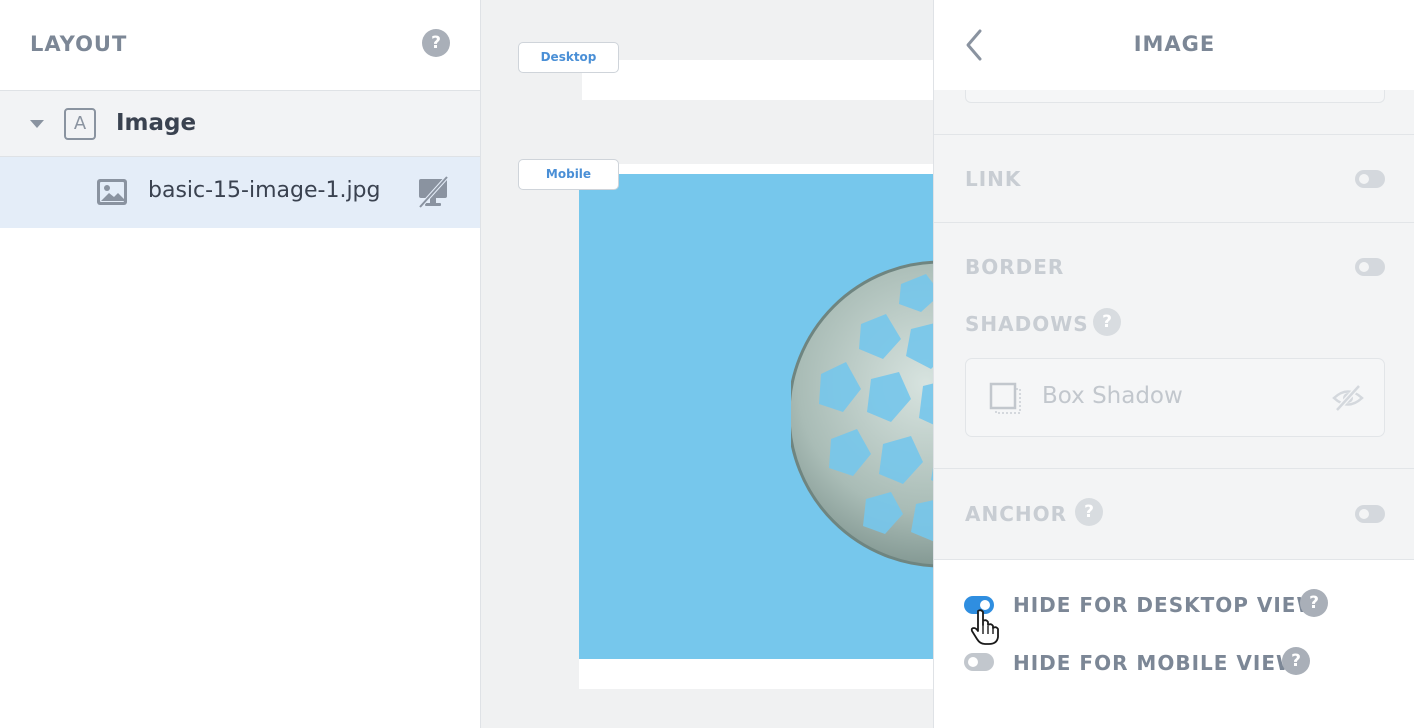 This screenshot has width=1414, height=728. Describe the element at coordinates (112, 192) in the screenshot. I see `image-icon` at that location.